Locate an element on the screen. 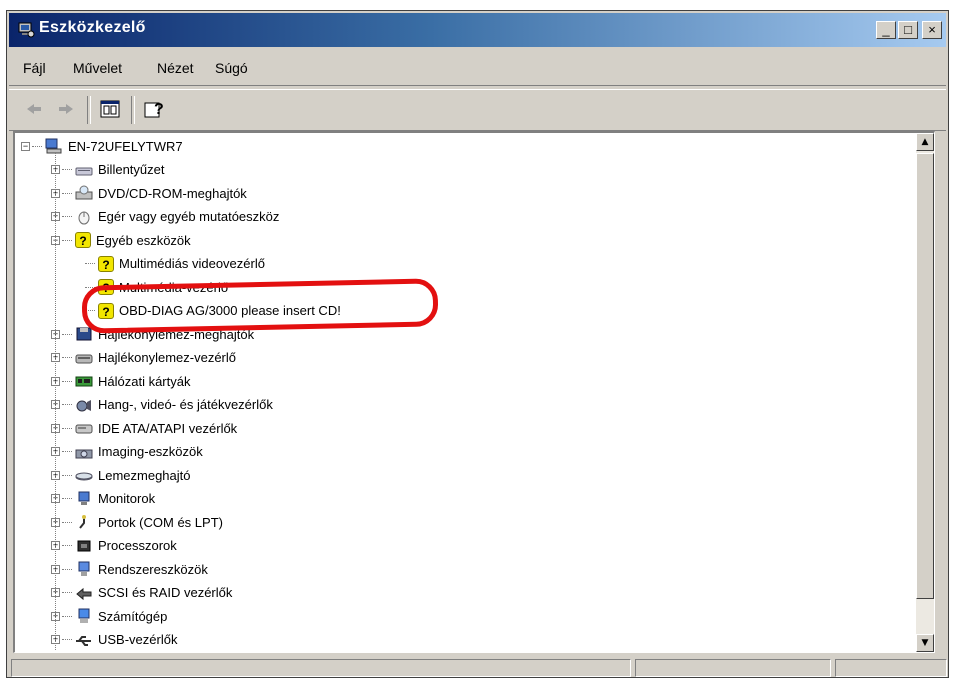 The image size is (955, 682). tree-item: + Hang-, videó- és játékvezérlők is located at coordinates (162, 405).